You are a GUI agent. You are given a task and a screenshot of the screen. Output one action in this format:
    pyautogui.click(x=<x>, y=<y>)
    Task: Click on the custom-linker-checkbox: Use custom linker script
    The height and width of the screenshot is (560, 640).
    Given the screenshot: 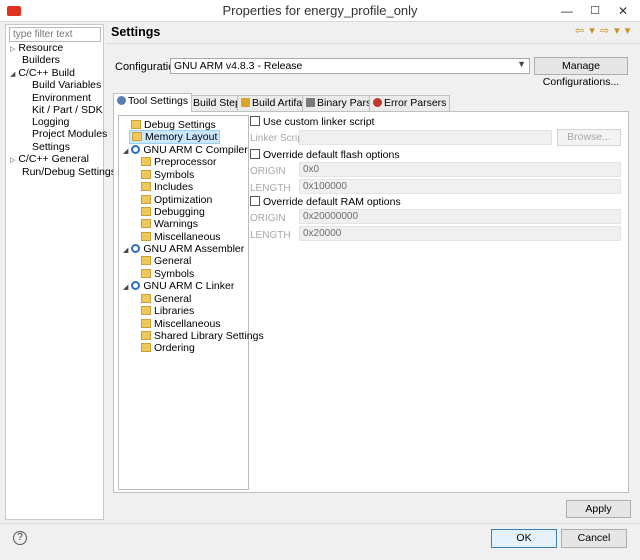 What is the action you would take?
    pyautogui.click(x=312, y=122)
    